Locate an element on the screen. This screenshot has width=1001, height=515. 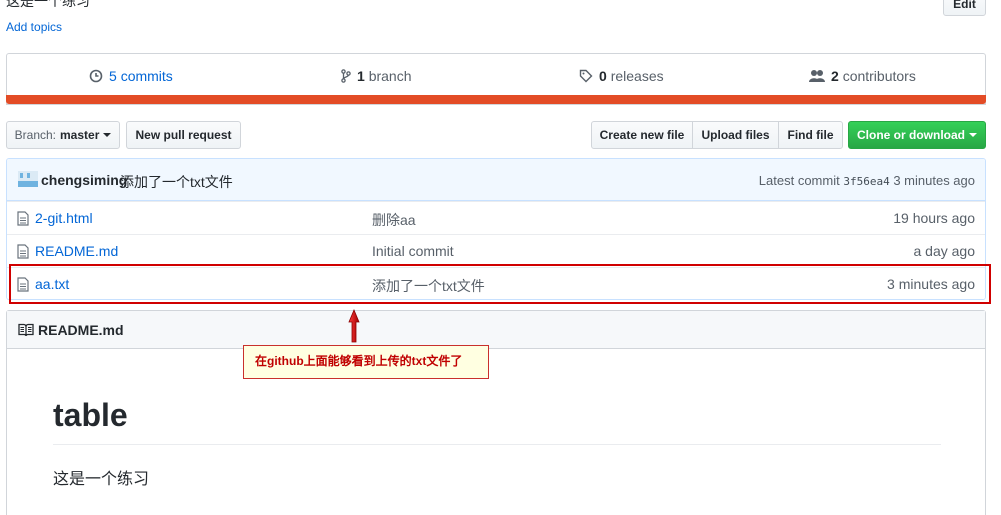
file-name-link: README.md is located at coordinates (76, 251).